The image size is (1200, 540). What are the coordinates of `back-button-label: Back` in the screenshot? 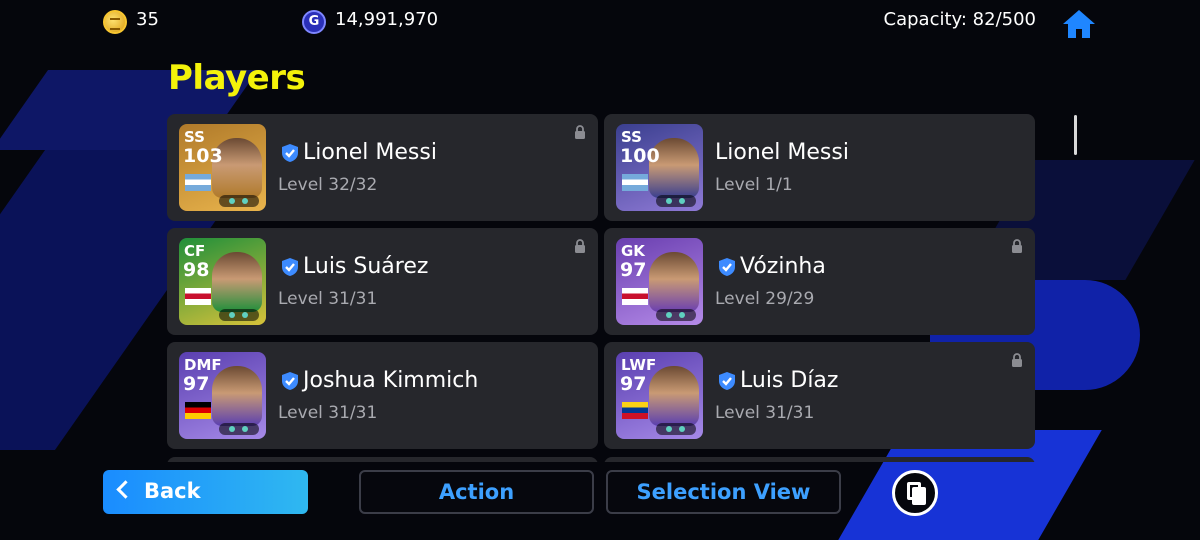 It's located at (172, 491).